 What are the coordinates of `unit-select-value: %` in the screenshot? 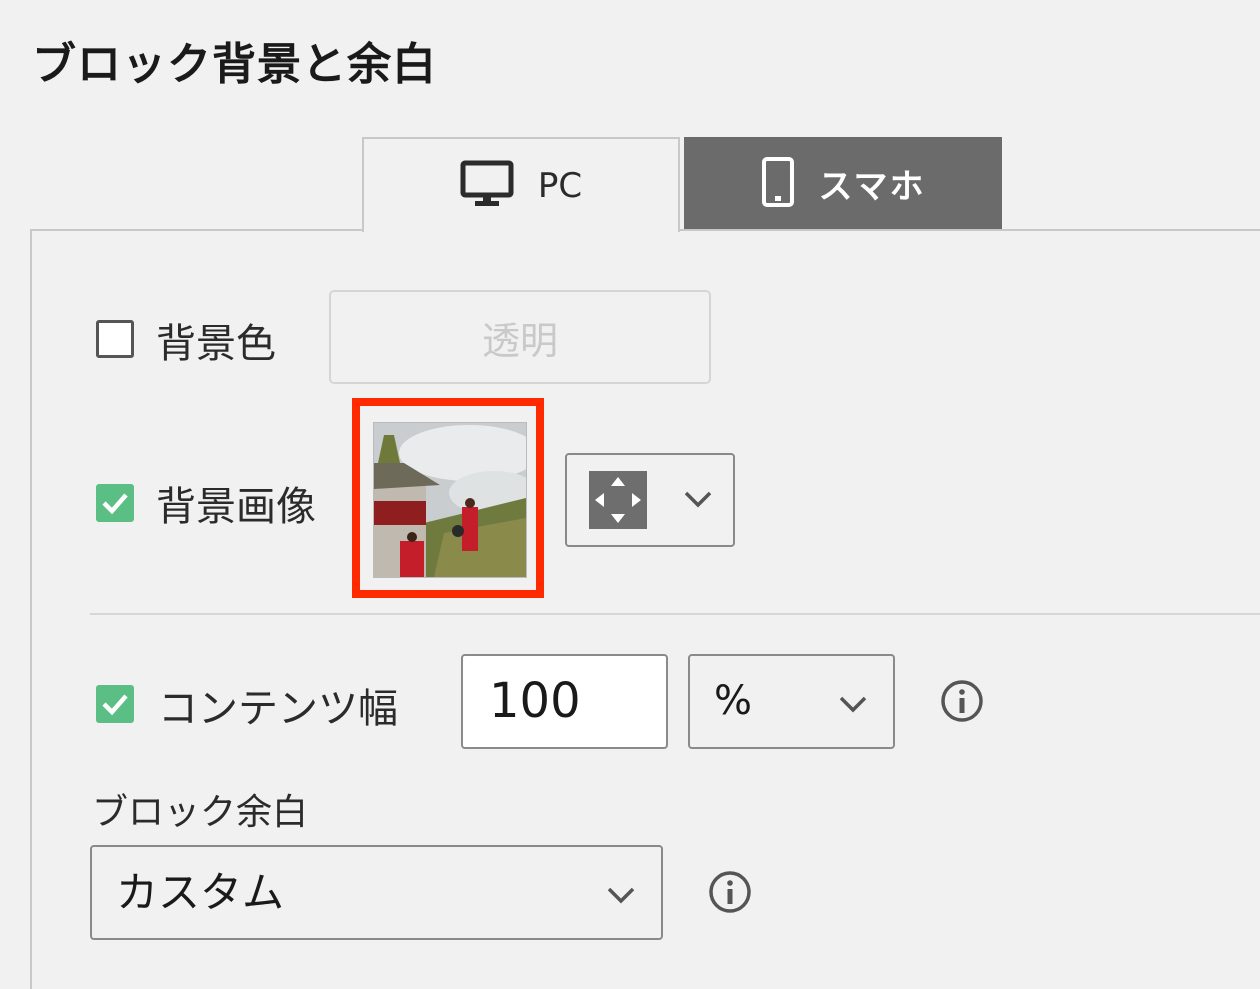 It's located at (733, 701).